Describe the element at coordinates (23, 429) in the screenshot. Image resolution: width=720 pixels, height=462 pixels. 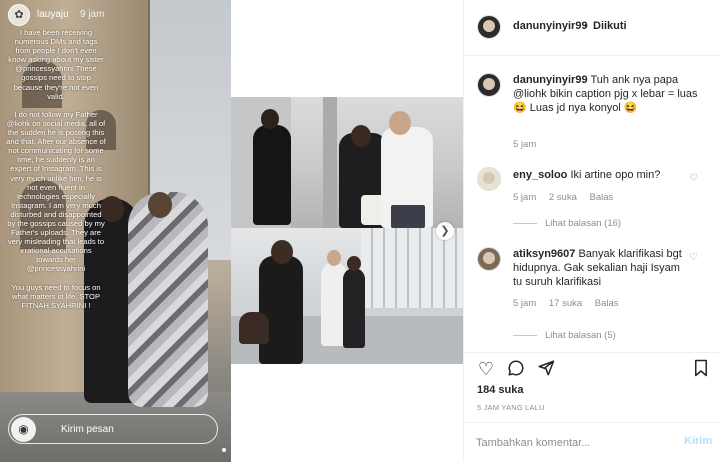
I see `camera-icon: ◉` at that location.